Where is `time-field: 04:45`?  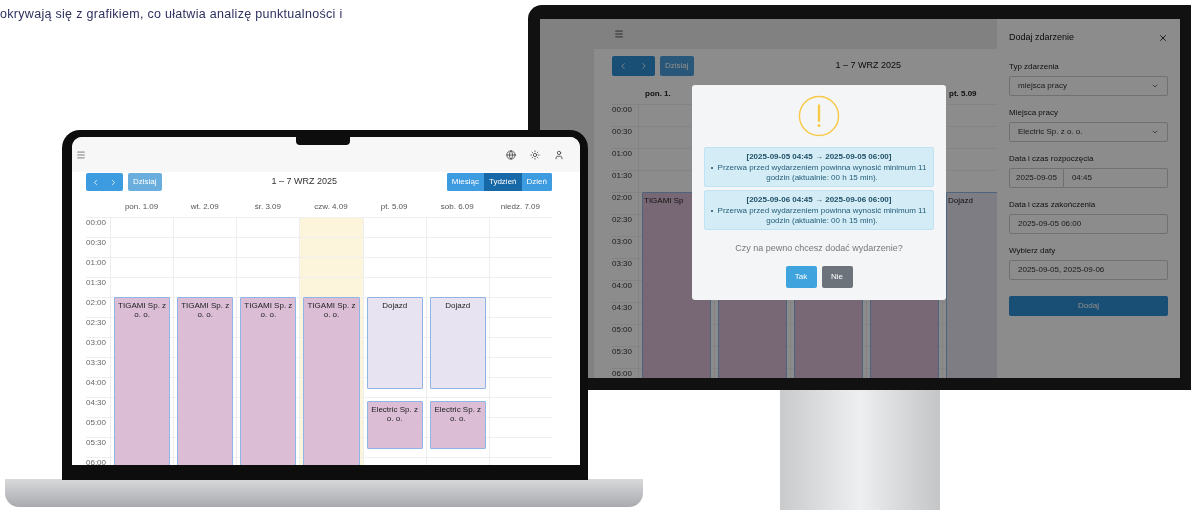
time-field: 04:45 is located at coordinates (1115, 177).